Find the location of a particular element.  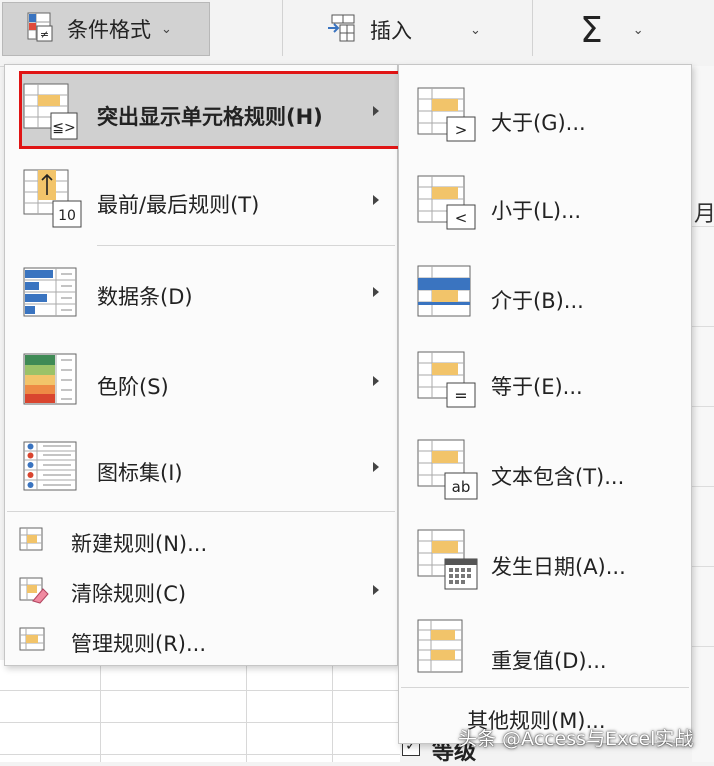

conditional-format-label: 条件格式 is located at coordinates (109, 30).